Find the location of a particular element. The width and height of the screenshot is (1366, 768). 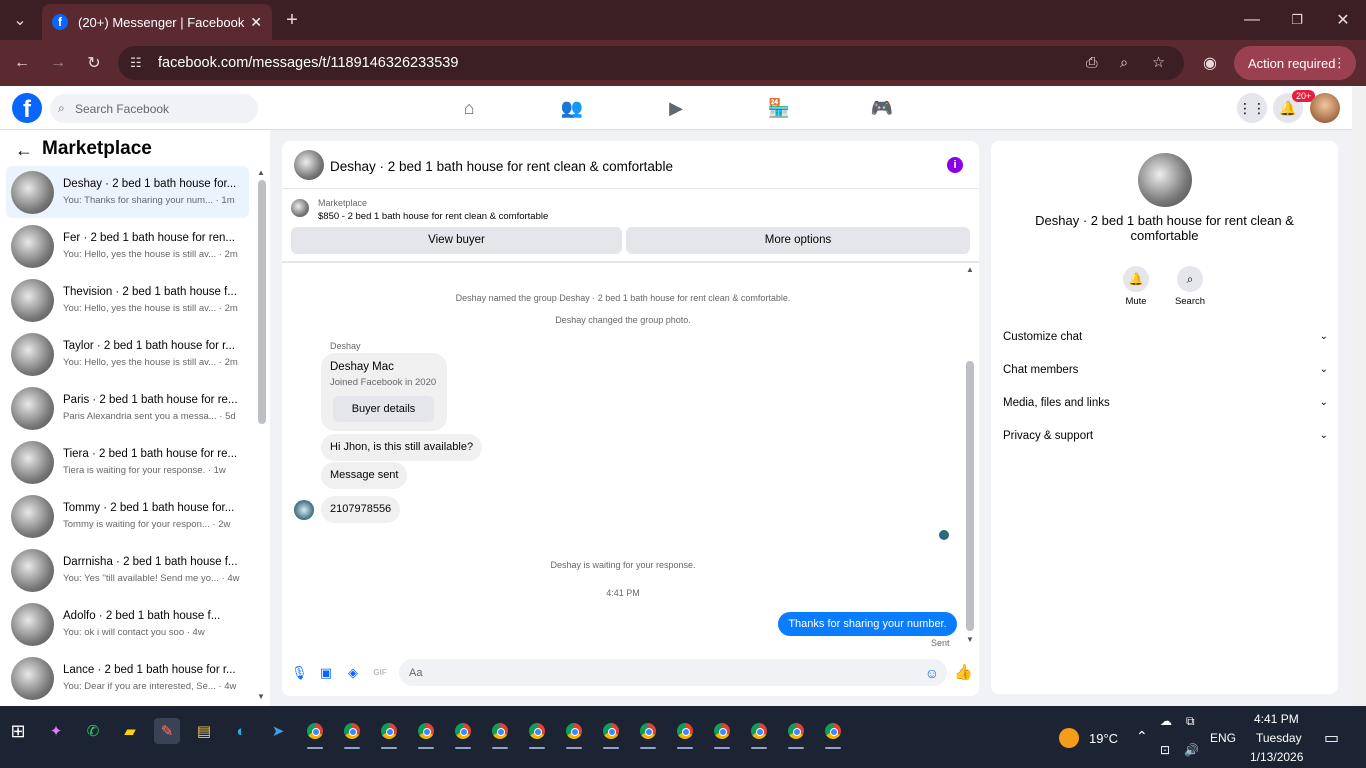

privacy-support-row: Privacy & support ⌄ is located at coordinates (1165, 440).